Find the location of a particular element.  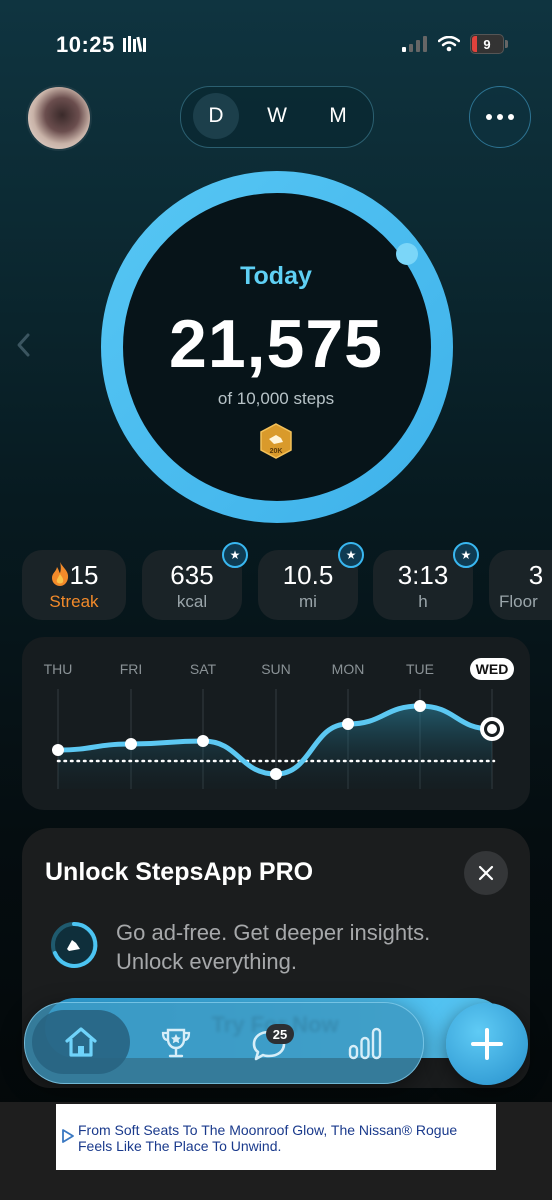

period-week-button: W is located at coordinates (277, 116).